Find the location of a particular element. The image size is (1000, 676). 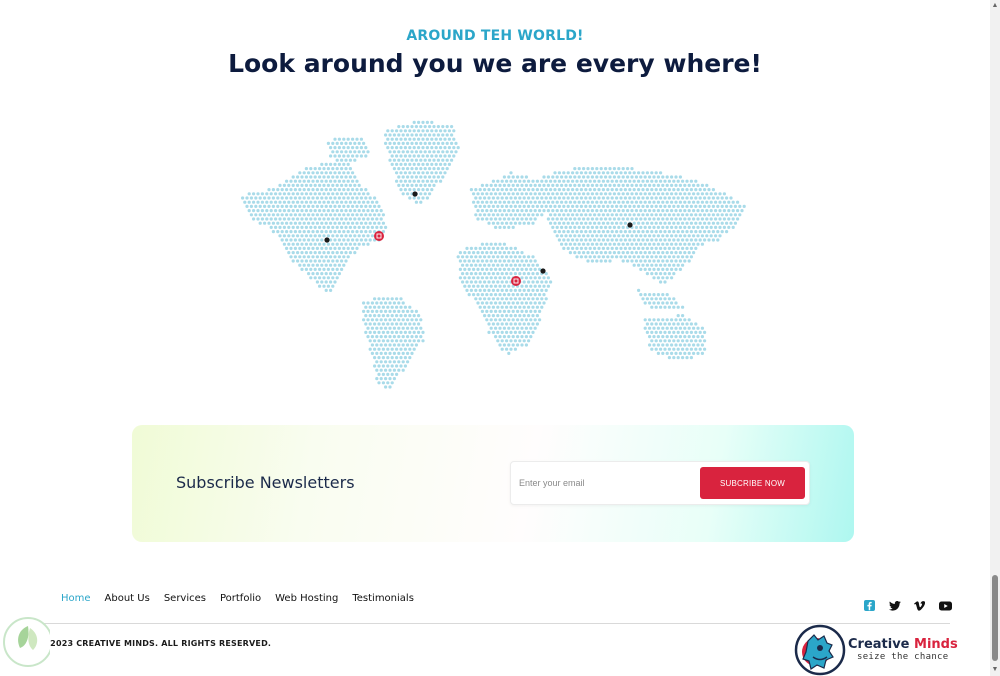

subscribe-button: SUBCRIBE NOW is located at coordinates (752, 483).